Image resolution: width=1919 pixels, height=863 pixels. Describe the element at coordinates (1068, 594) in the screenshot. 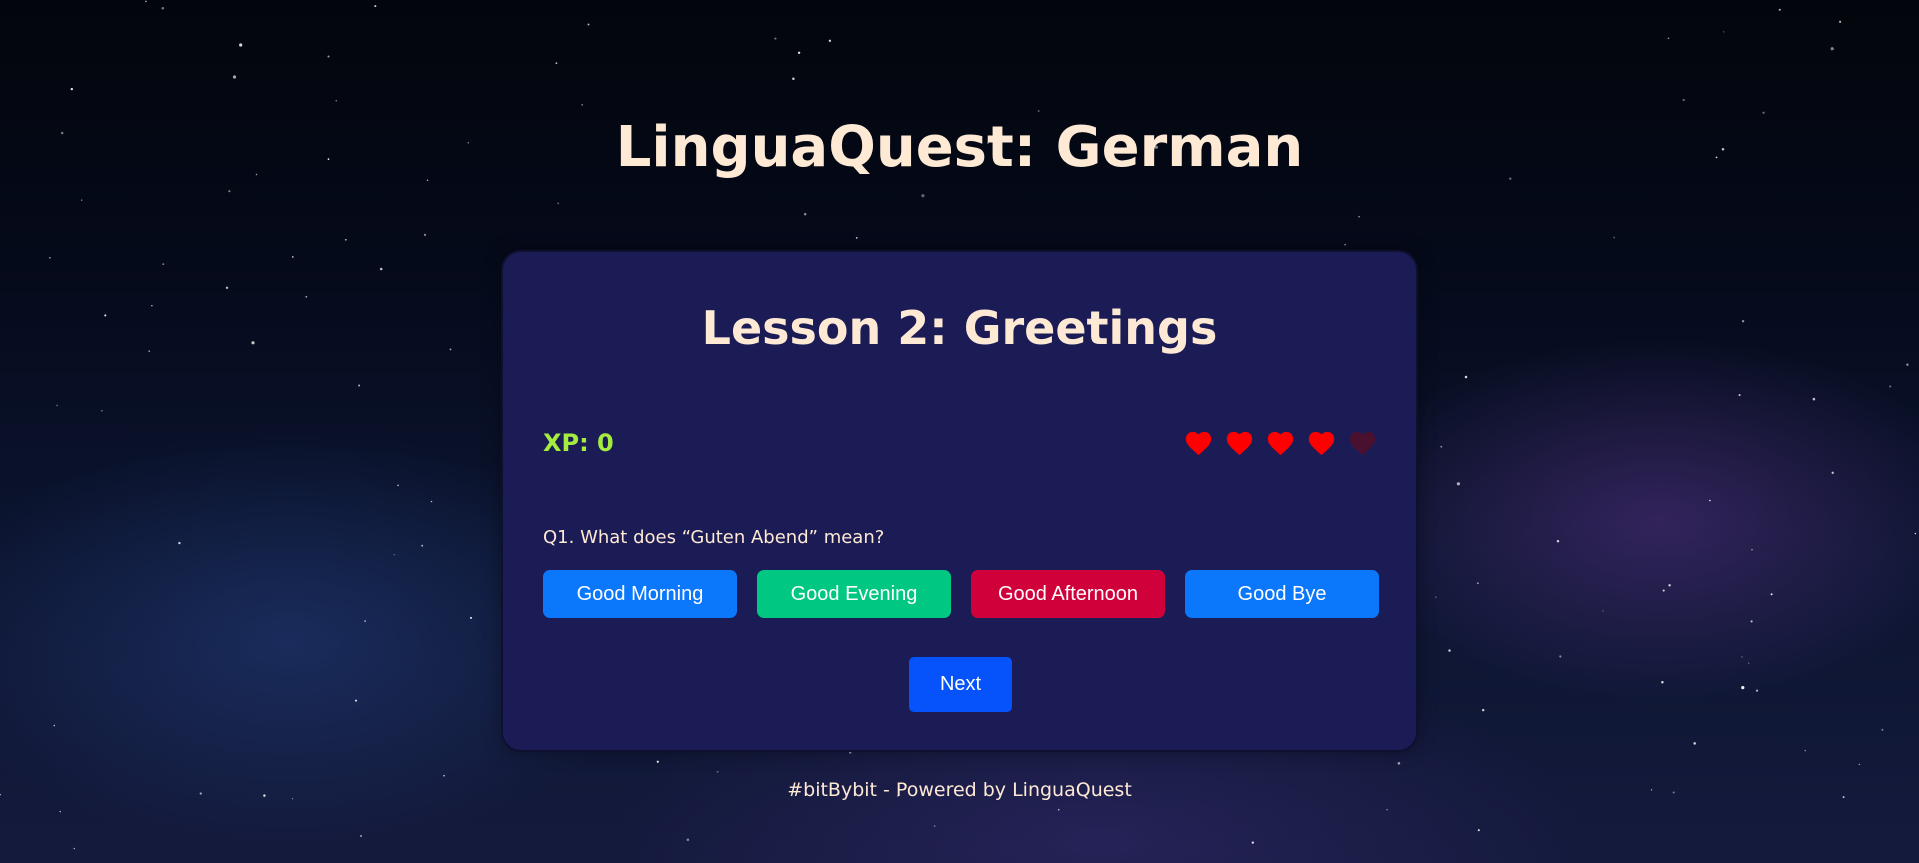

I see `option-good-afternoon-button: Good Afternoon` at that location.